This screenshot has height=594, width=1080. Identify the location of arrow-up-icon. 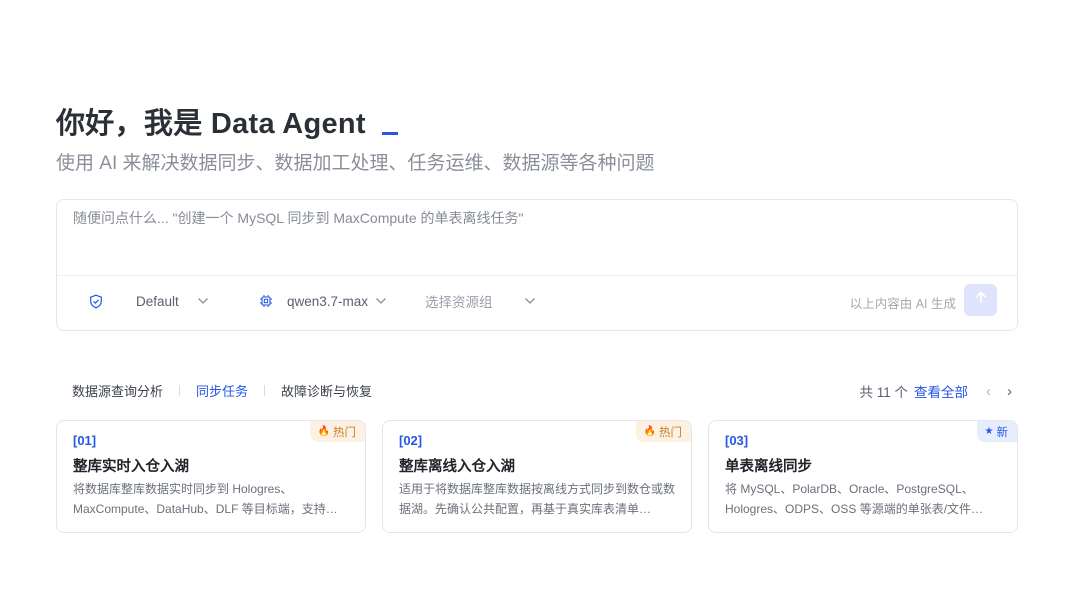
(981, 300).